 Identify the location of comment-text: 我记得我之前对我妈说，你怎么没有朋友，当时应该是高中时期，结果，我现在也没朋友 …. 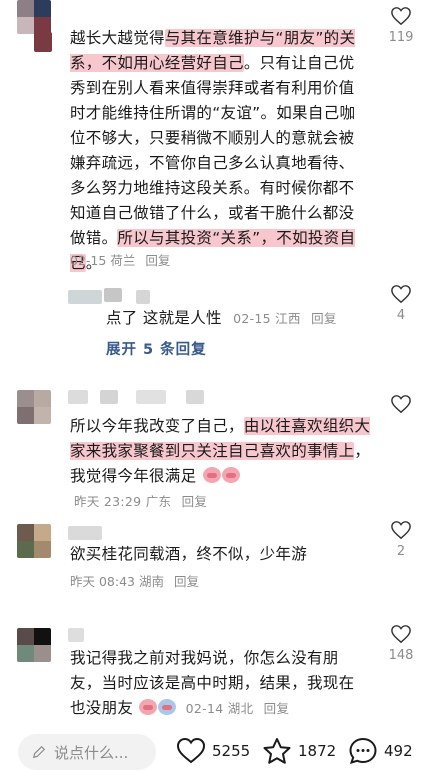
(212, 683).